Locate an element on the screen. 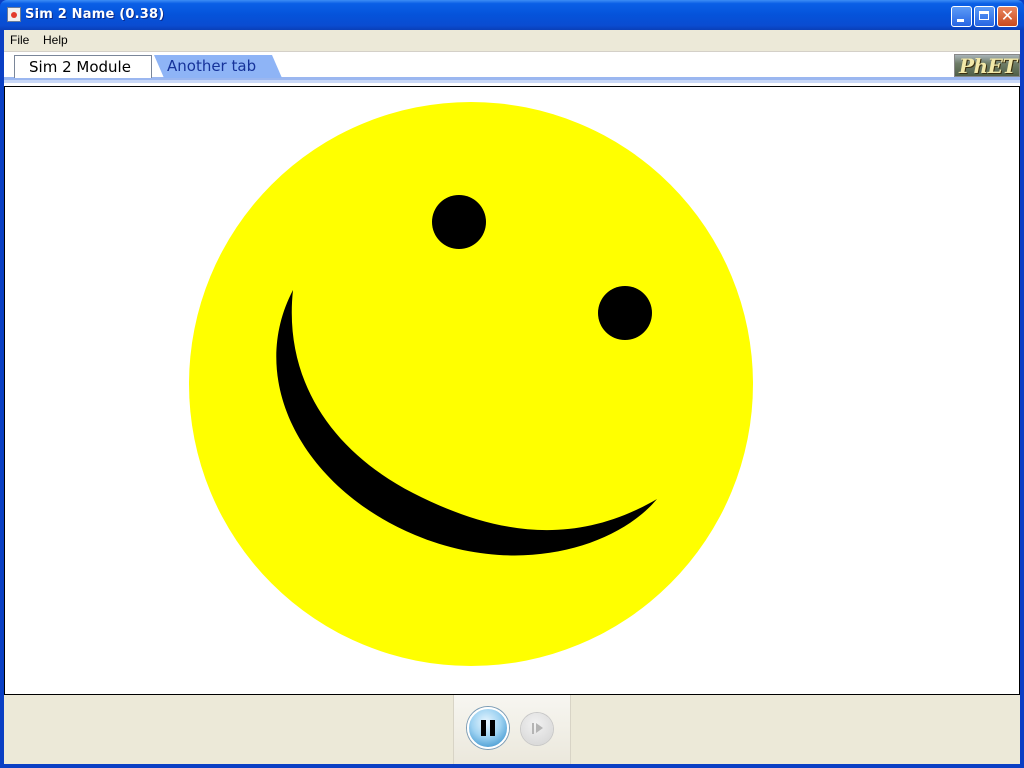 Image resolution: width=1024 pixels, height=768 pixels. tab-sim-2-module: Sim 2 Module is located at coordinates (83, 66).